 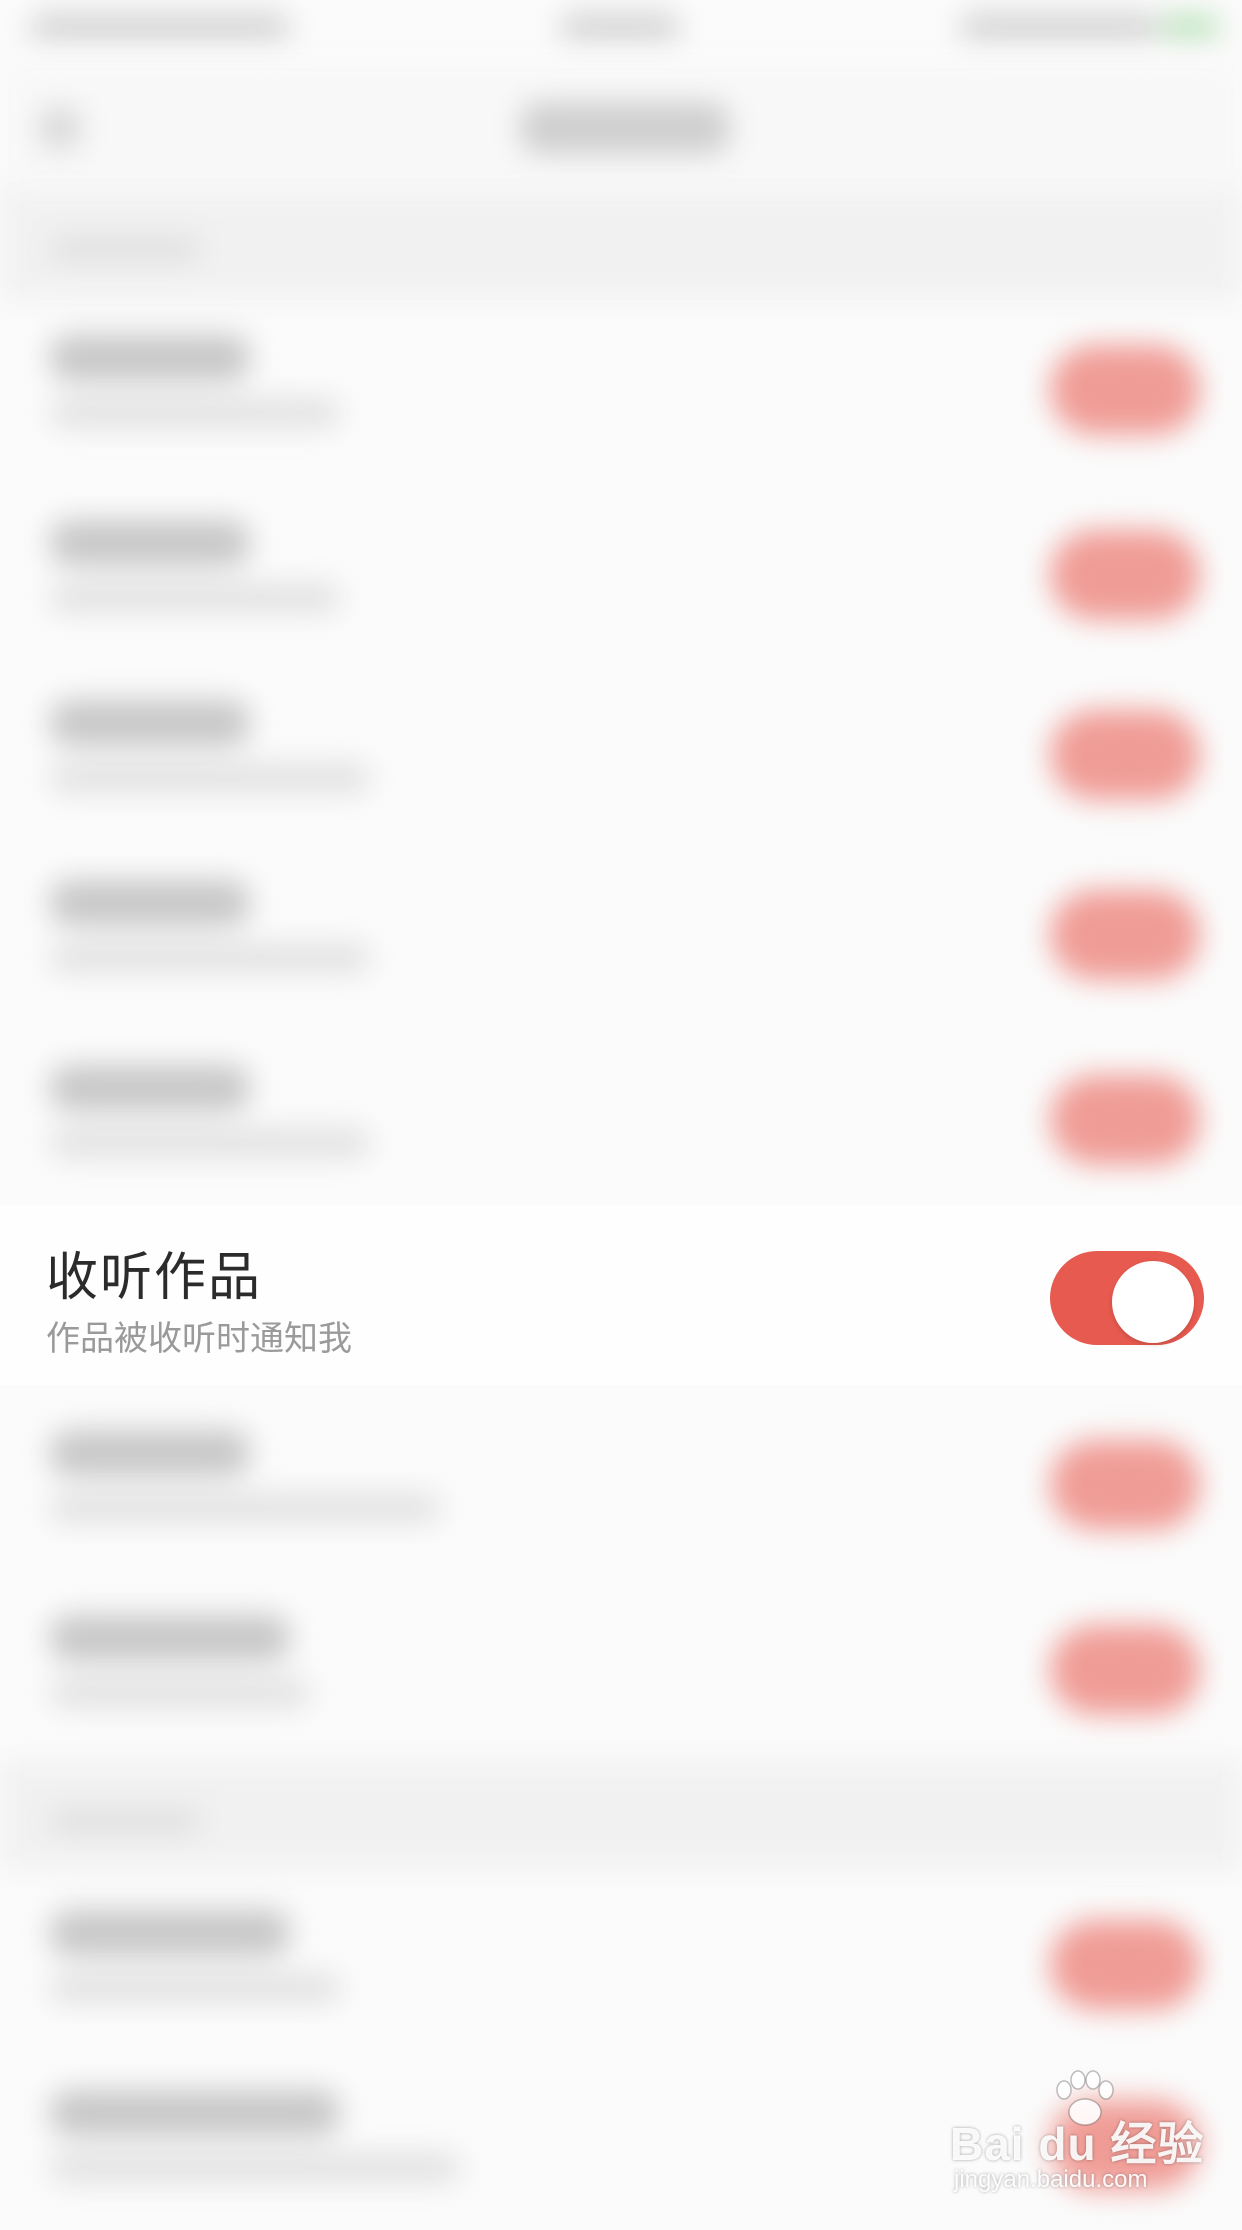 I want to click on navigation-bar, so click(x=621, y=125).